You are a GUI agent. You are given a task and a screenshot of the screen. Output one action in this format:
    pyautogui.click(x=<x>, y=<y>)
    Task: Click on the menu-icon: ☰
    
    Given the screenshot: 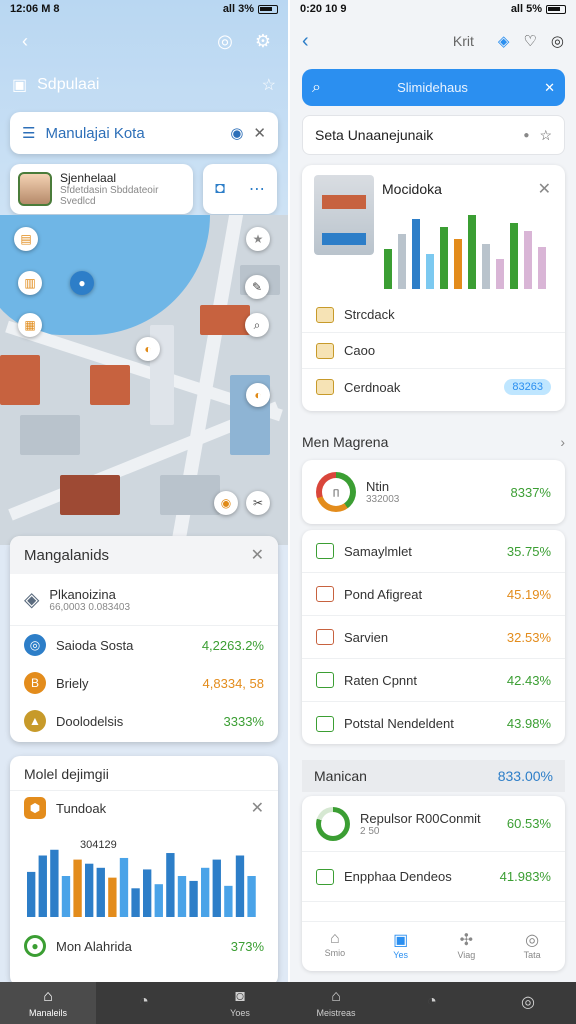 What is the action you would take?
    pyautogui.click(x=28, y=133)
    